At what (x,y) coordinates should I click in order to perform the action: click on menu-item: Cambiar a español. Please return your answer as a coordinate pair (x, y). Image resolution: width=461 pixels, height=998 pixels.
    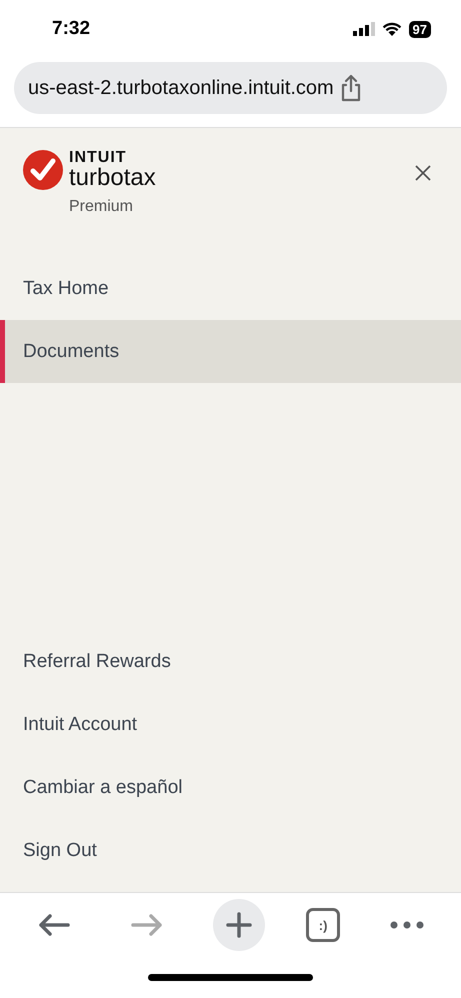
    Looking at the image, I should click on (230, 787).